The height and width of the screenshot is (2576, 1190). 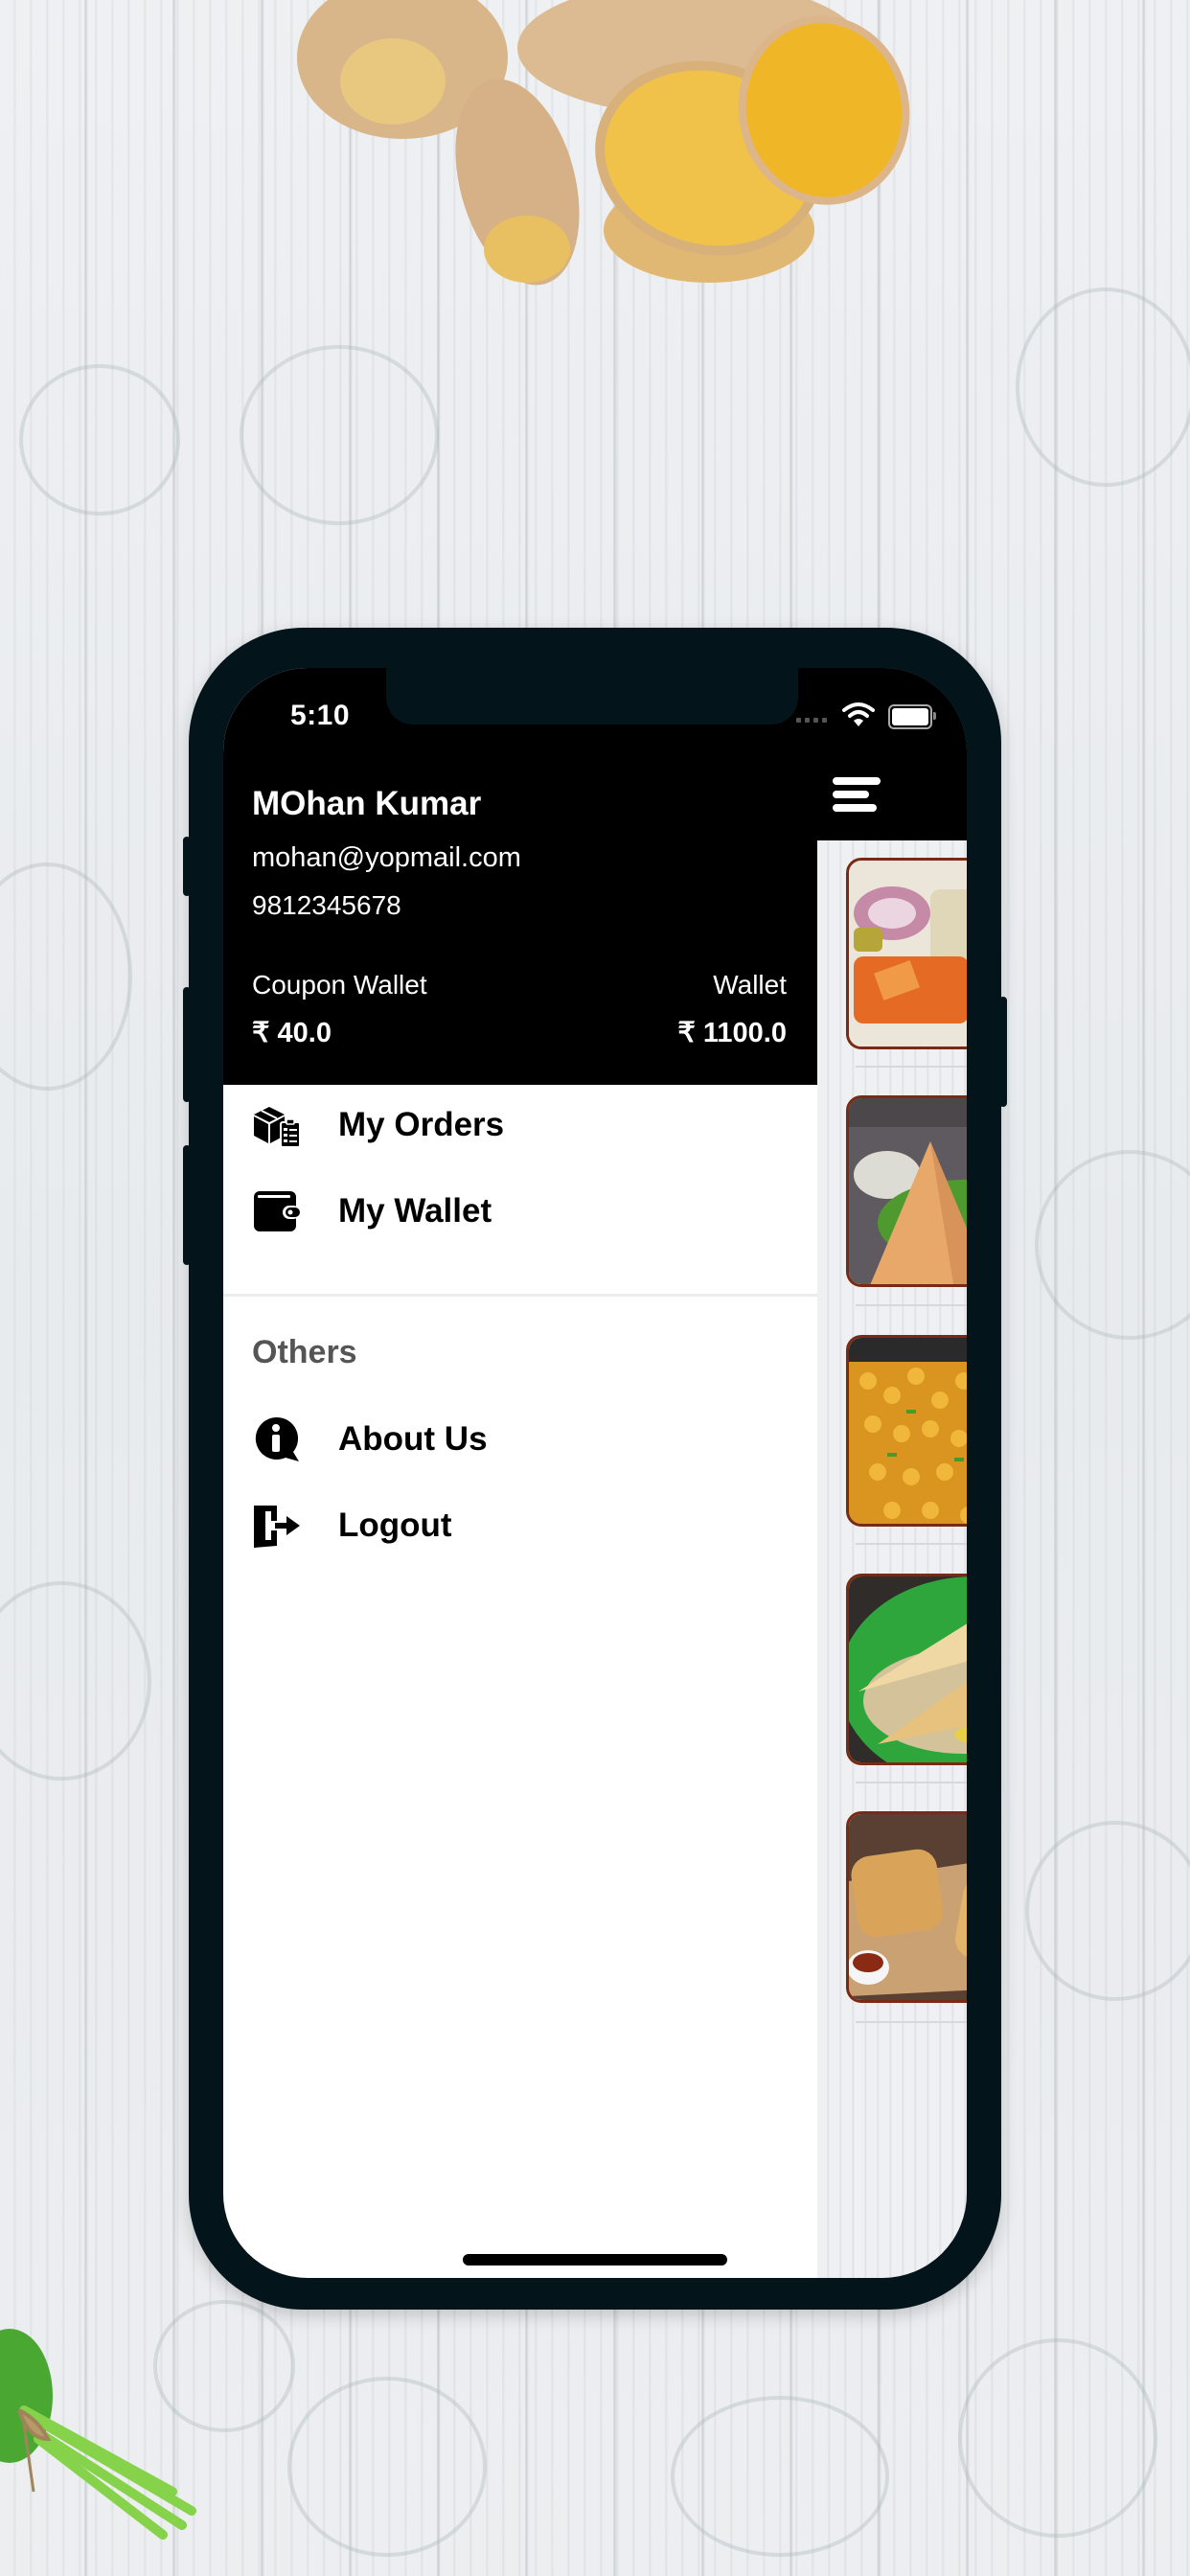 I want to click on menu-item-logout: Logout, so click(x=520, y=1525).